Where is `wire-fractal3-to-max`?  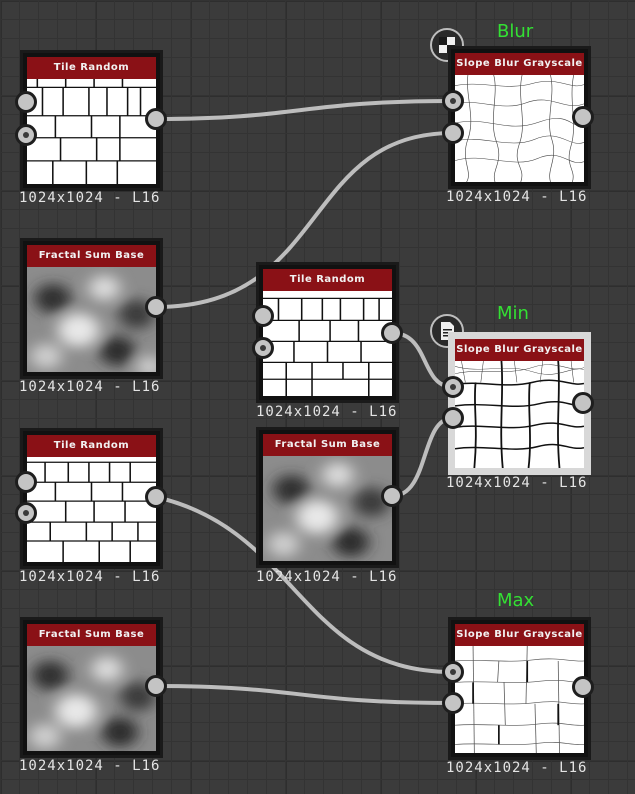 wire-fractal3-to-max is located at coordinates (304, 694).